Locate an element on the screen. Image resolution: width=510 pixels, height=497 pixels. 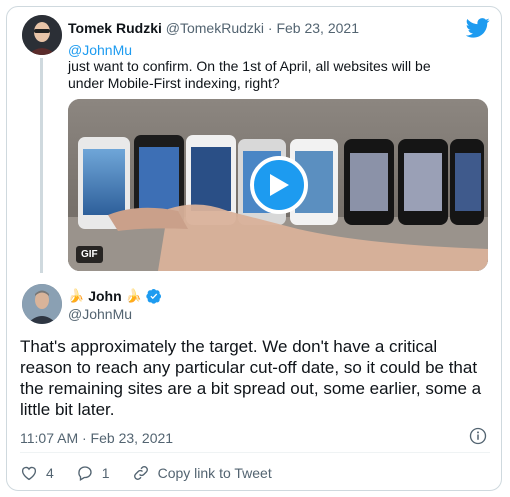
divider is located at coordinates (255, 452).